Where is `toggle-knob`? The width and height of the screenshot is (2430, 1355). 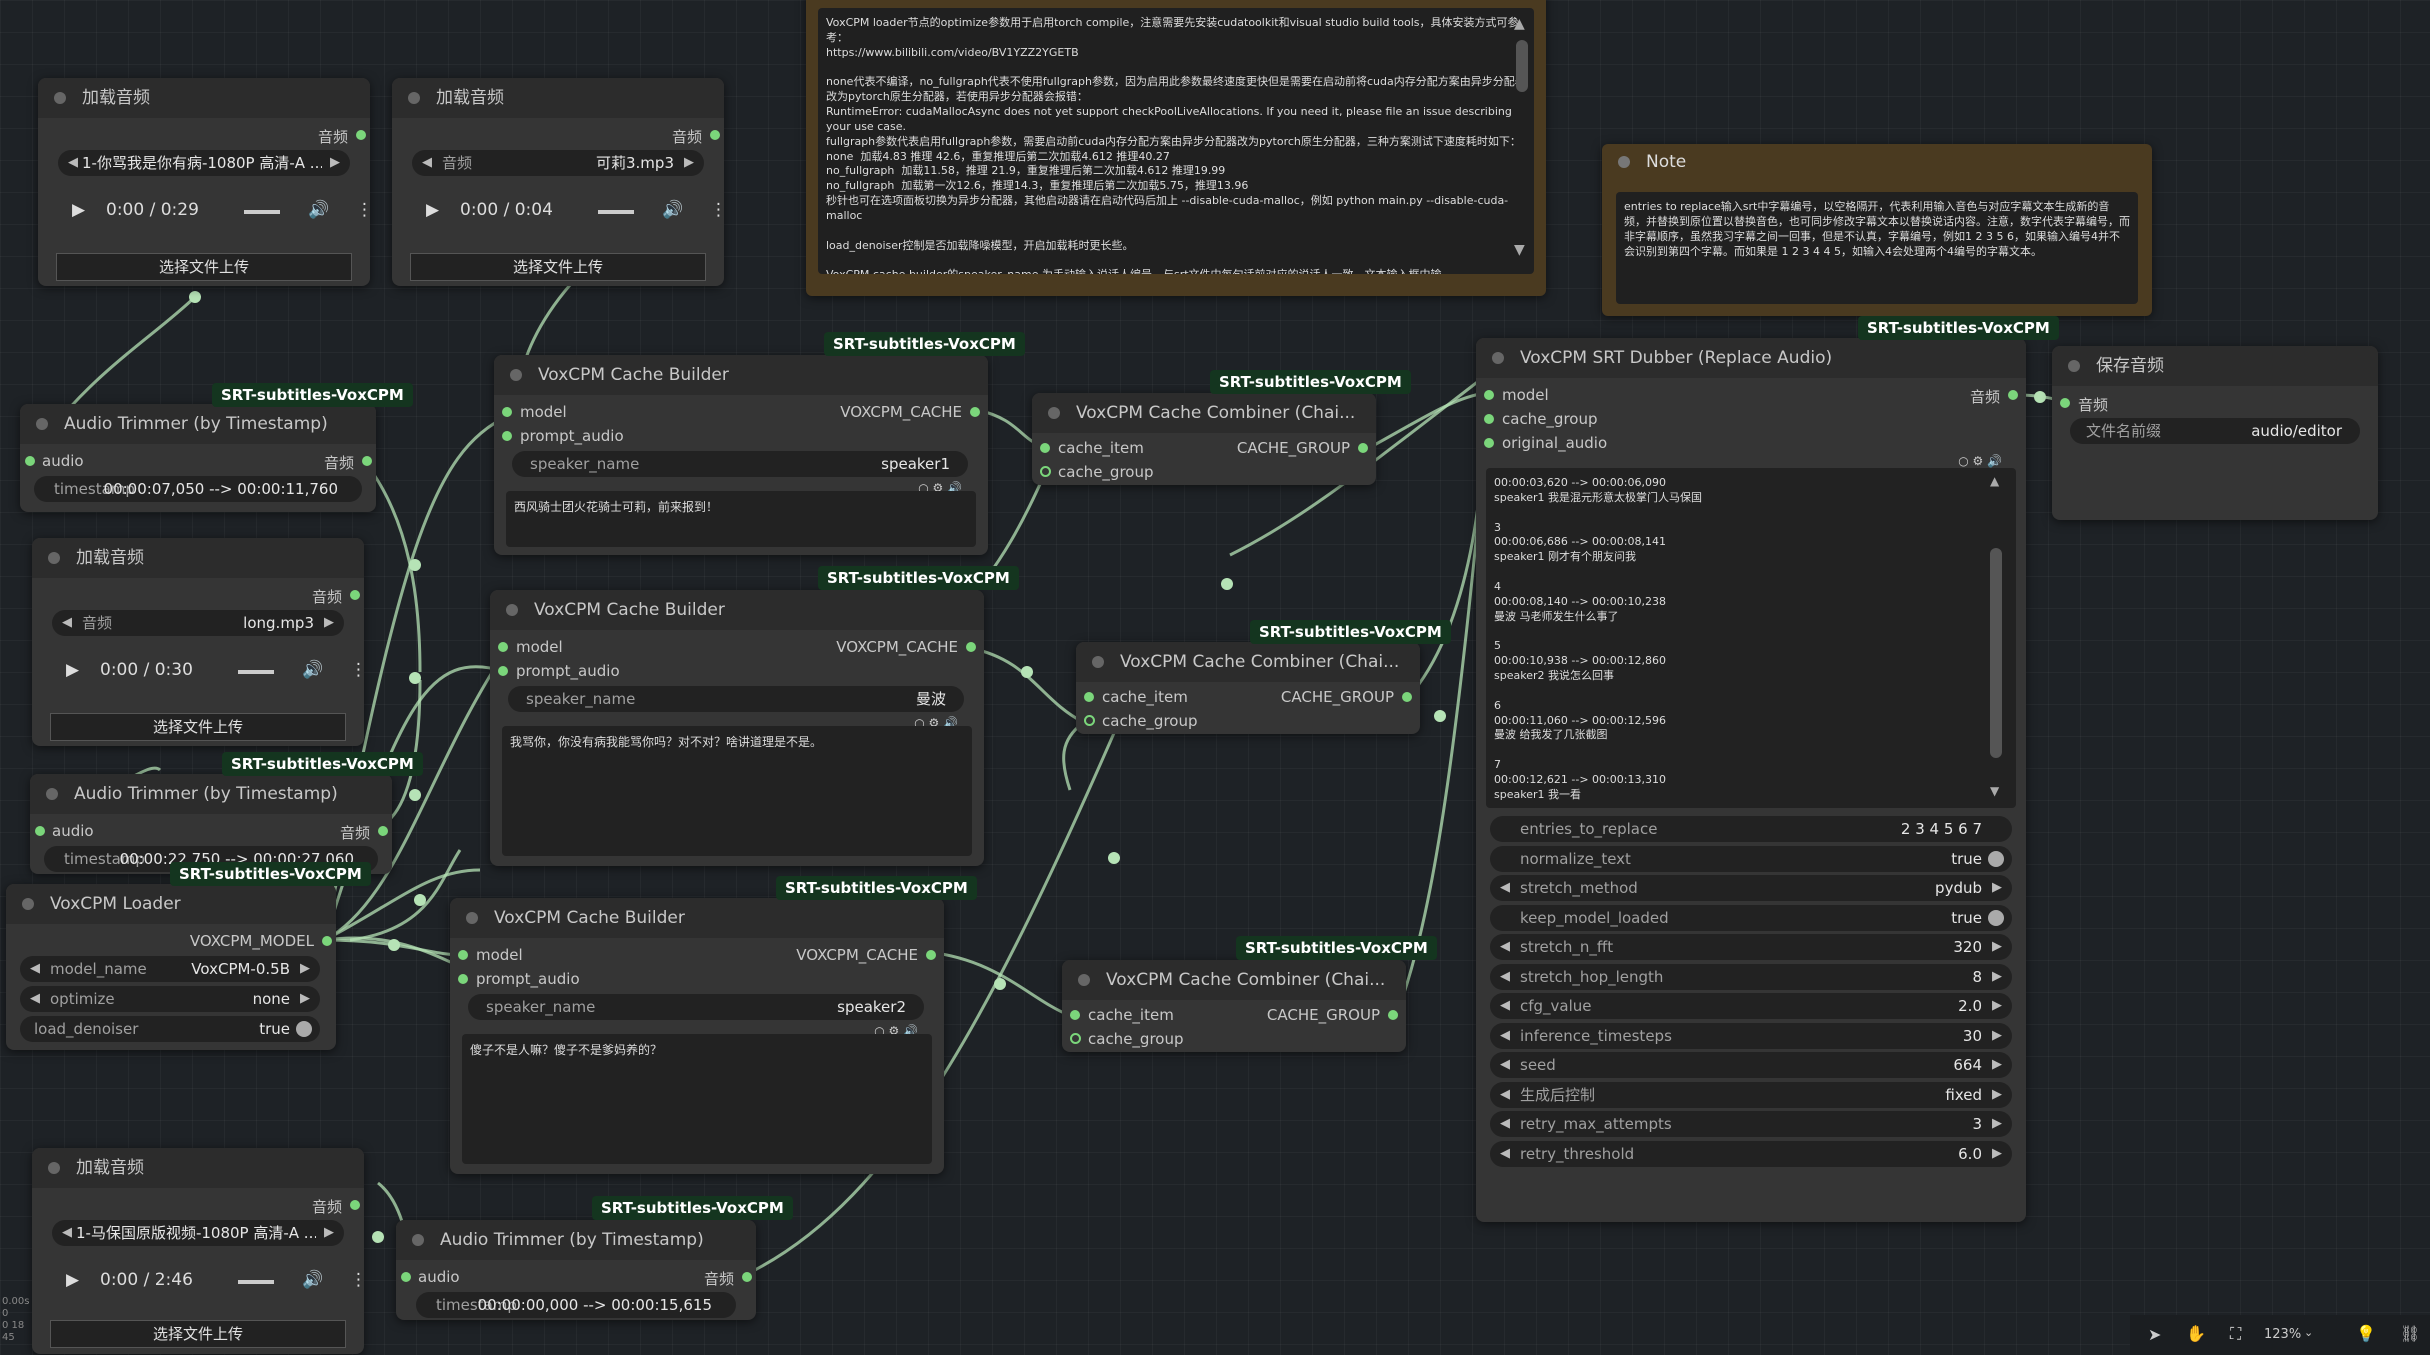 toggle-knob is located at coordinates (304, 1029).